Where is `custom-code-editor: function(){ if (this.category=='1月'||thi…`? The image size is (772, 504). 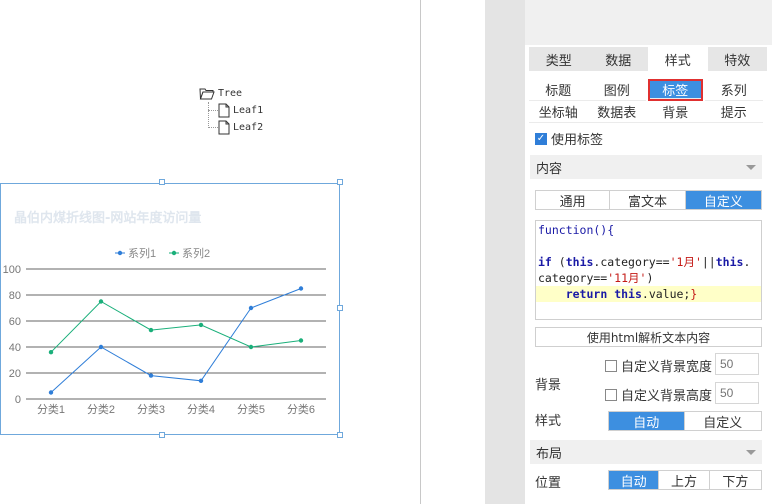 custom-code-editor: function(){ if (this.category=='1月'||thi… is located at coordinates (648, 270).